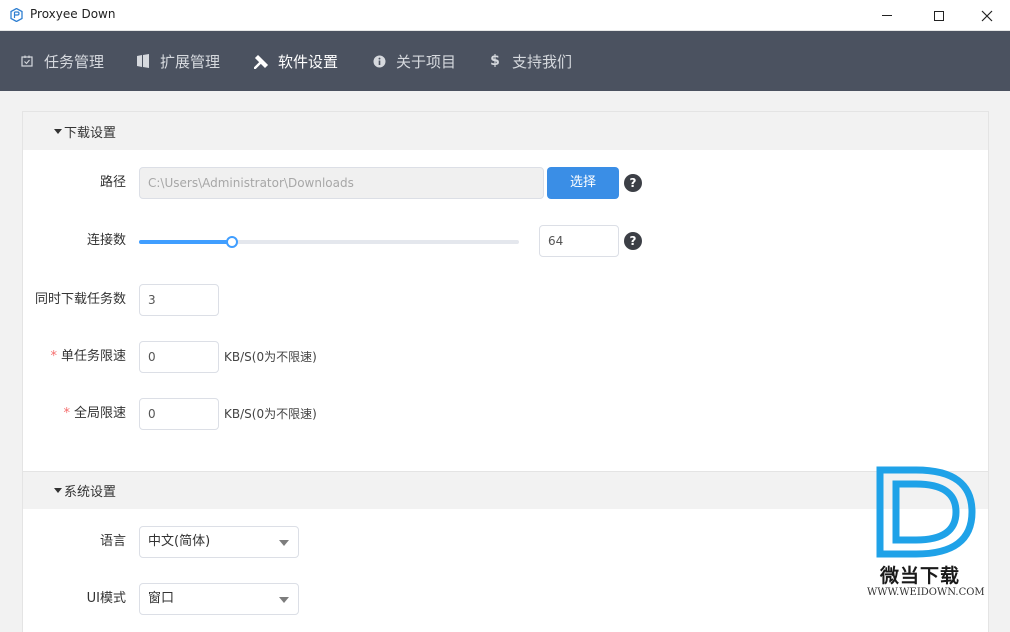 The height and width of the screenshot is (632, 1010). I want to click on task-speed-limit-label: * 单任务限速, so click(88, 357).